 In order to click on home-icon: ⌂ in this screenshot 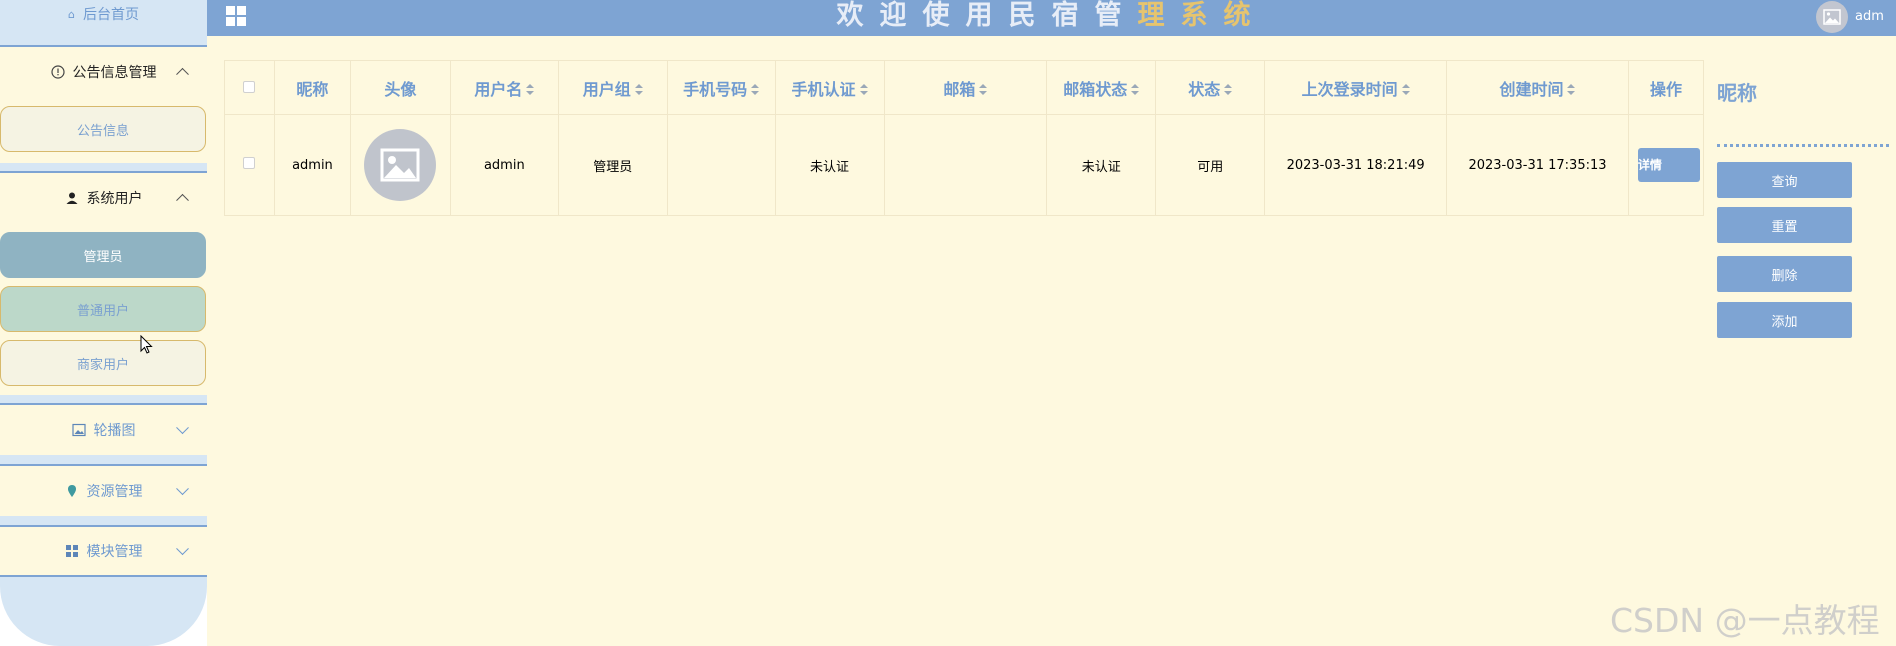, I will do `click(71, 14)`.